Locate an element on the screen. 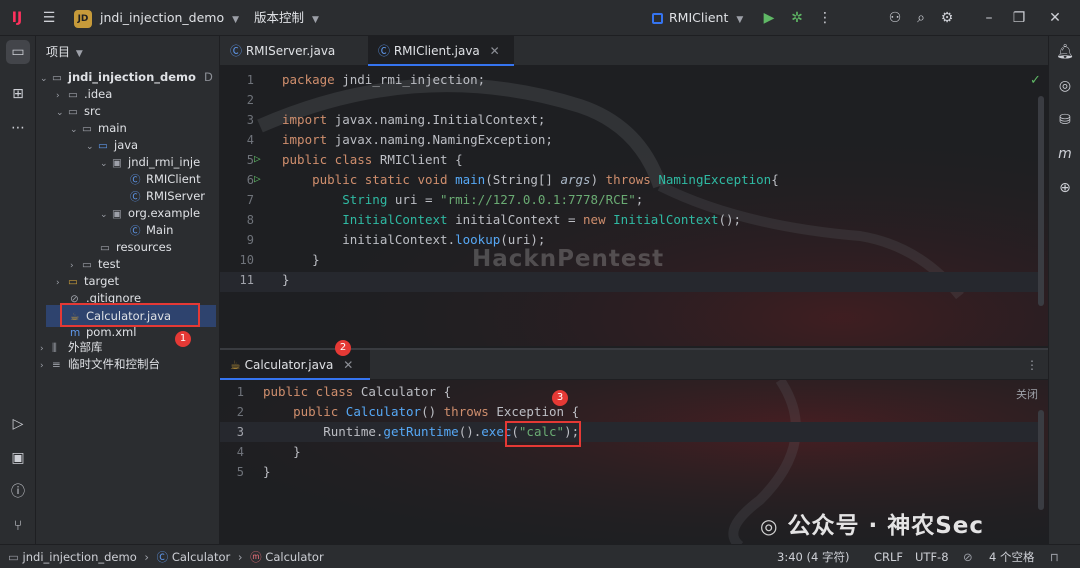 This screenshot has width=1080, height=568. code-line-1: package jndi_rmi_injection; is located at coordinates (383, 80).